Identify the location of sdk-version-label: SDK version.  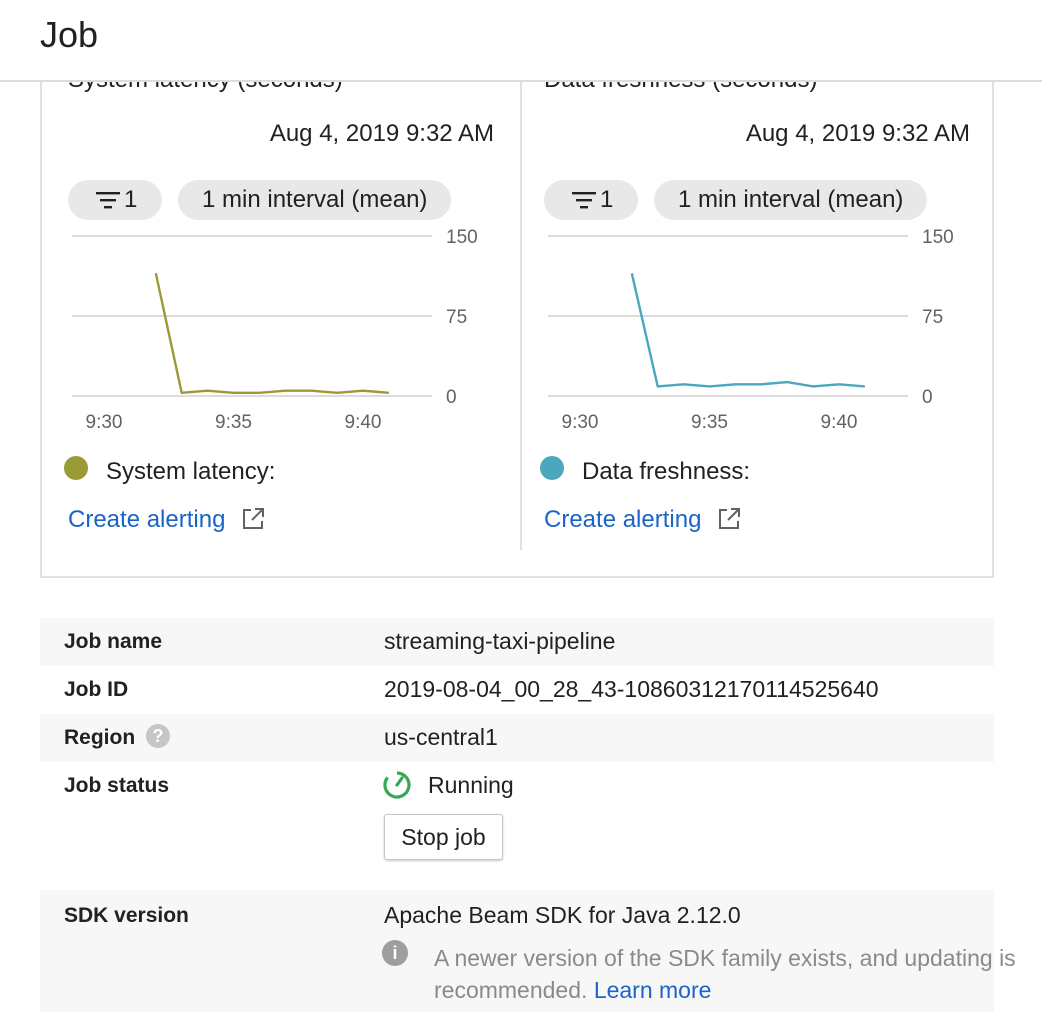
(126, 915).